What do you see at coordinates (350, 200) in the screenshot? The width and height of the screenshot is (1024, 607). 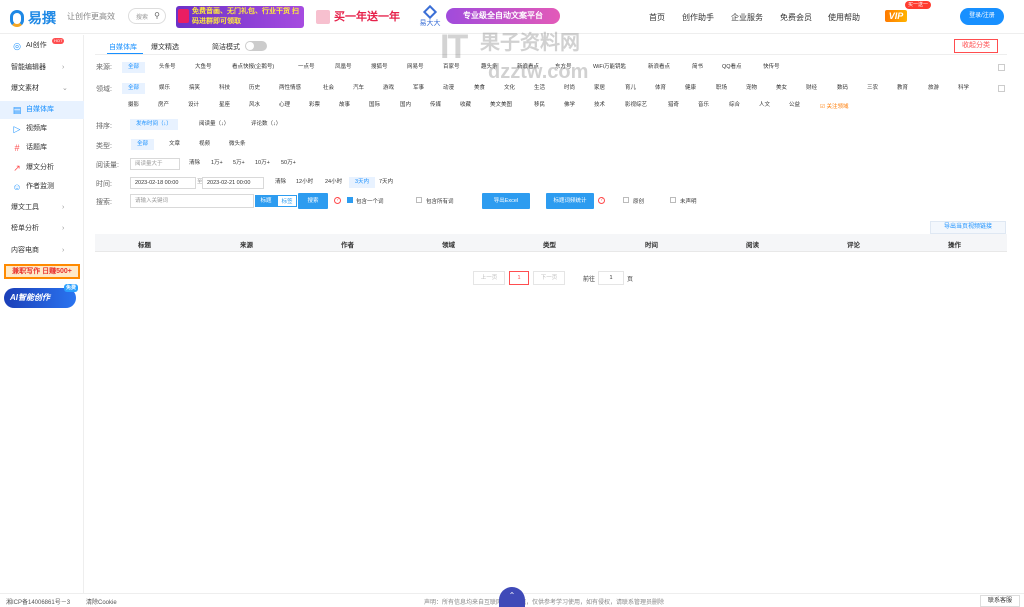 I see `contains-one-checkbox` at bounding box center [350, 200].